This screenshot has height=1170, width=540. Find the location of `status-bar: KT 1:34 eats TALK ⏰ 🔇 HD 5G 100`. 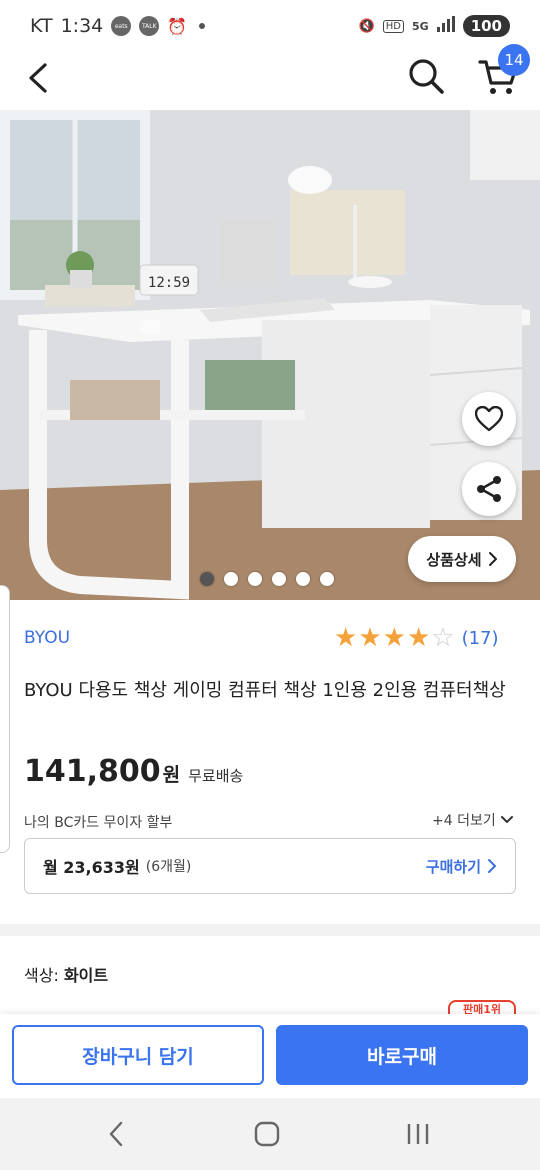

status-bar: KT 1:34 eats TALK ⏰ 🔇 HD 5G 100 is located at coordinates (270, 26).